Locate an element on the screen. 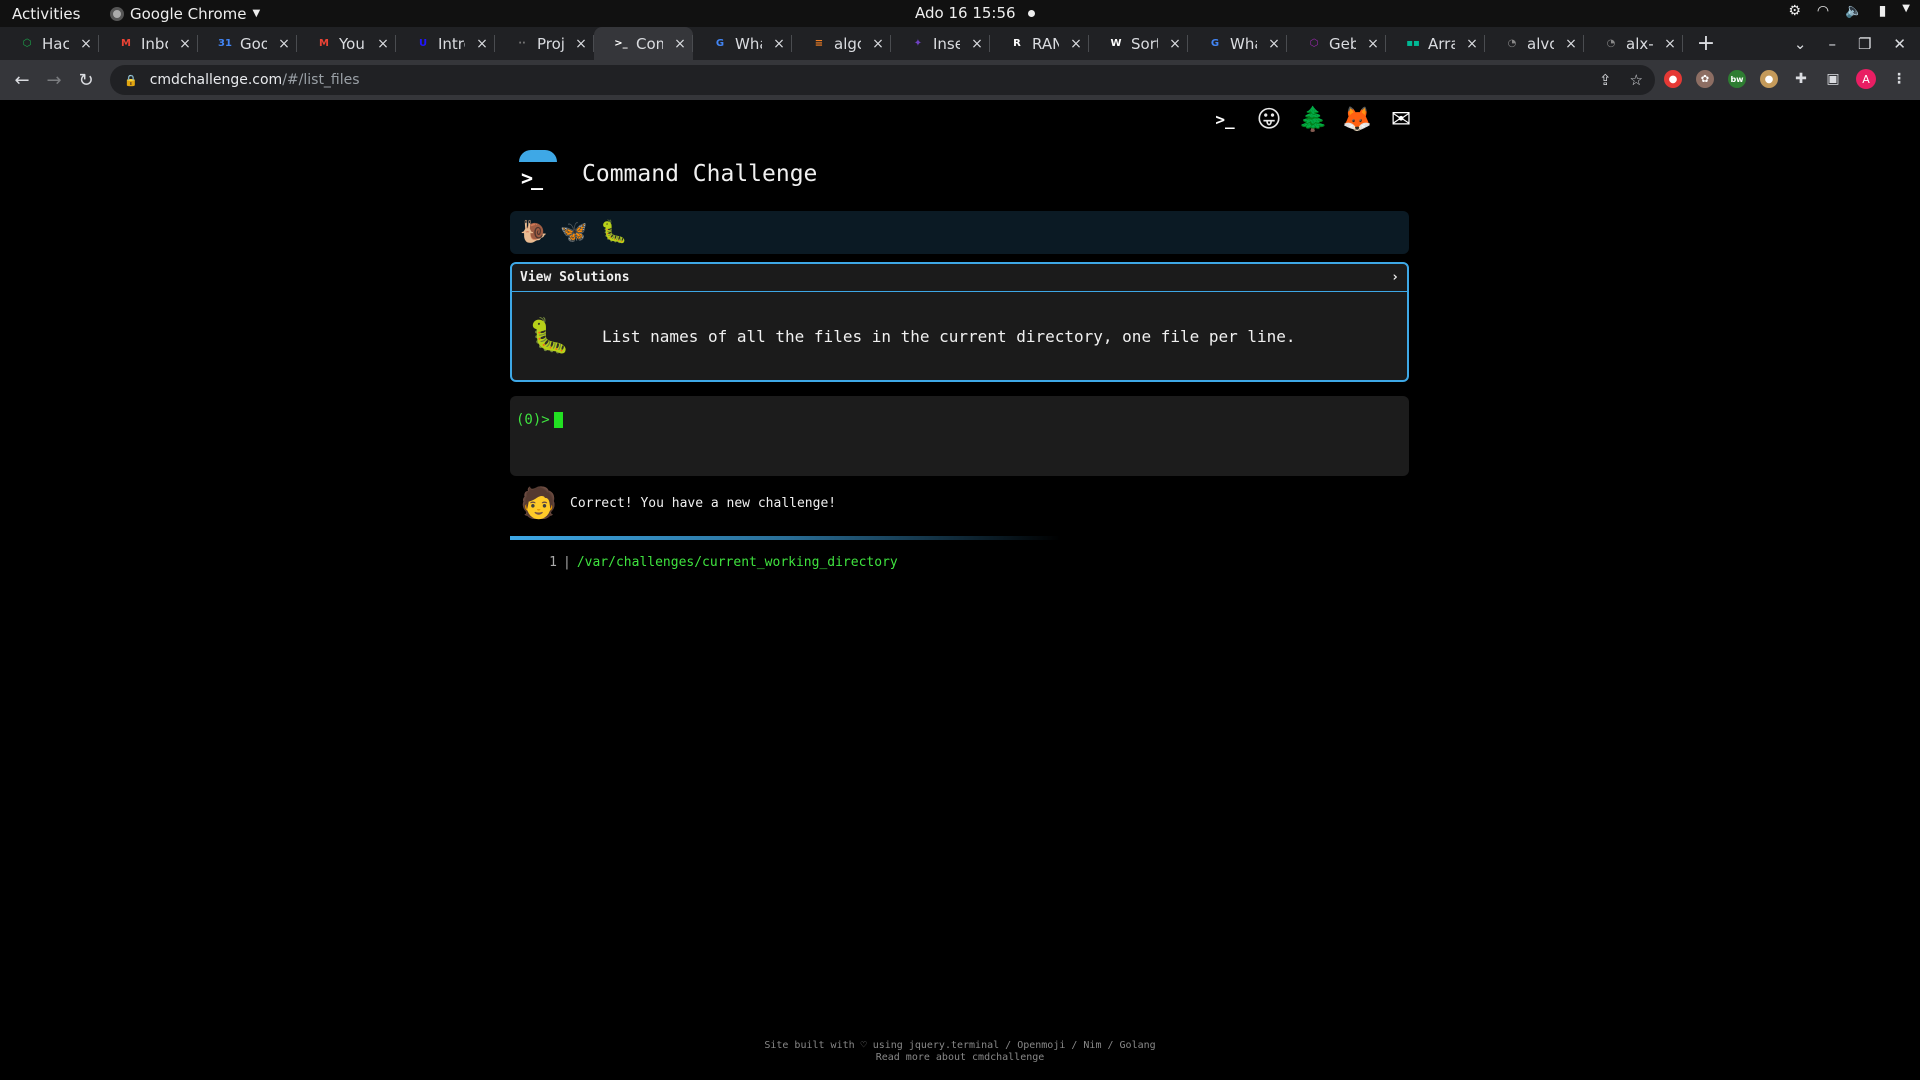 Image resolution: width=1920 pixels, height=1080 pixels. share-icon: ⇪ is located at coordinates (1605, 80).